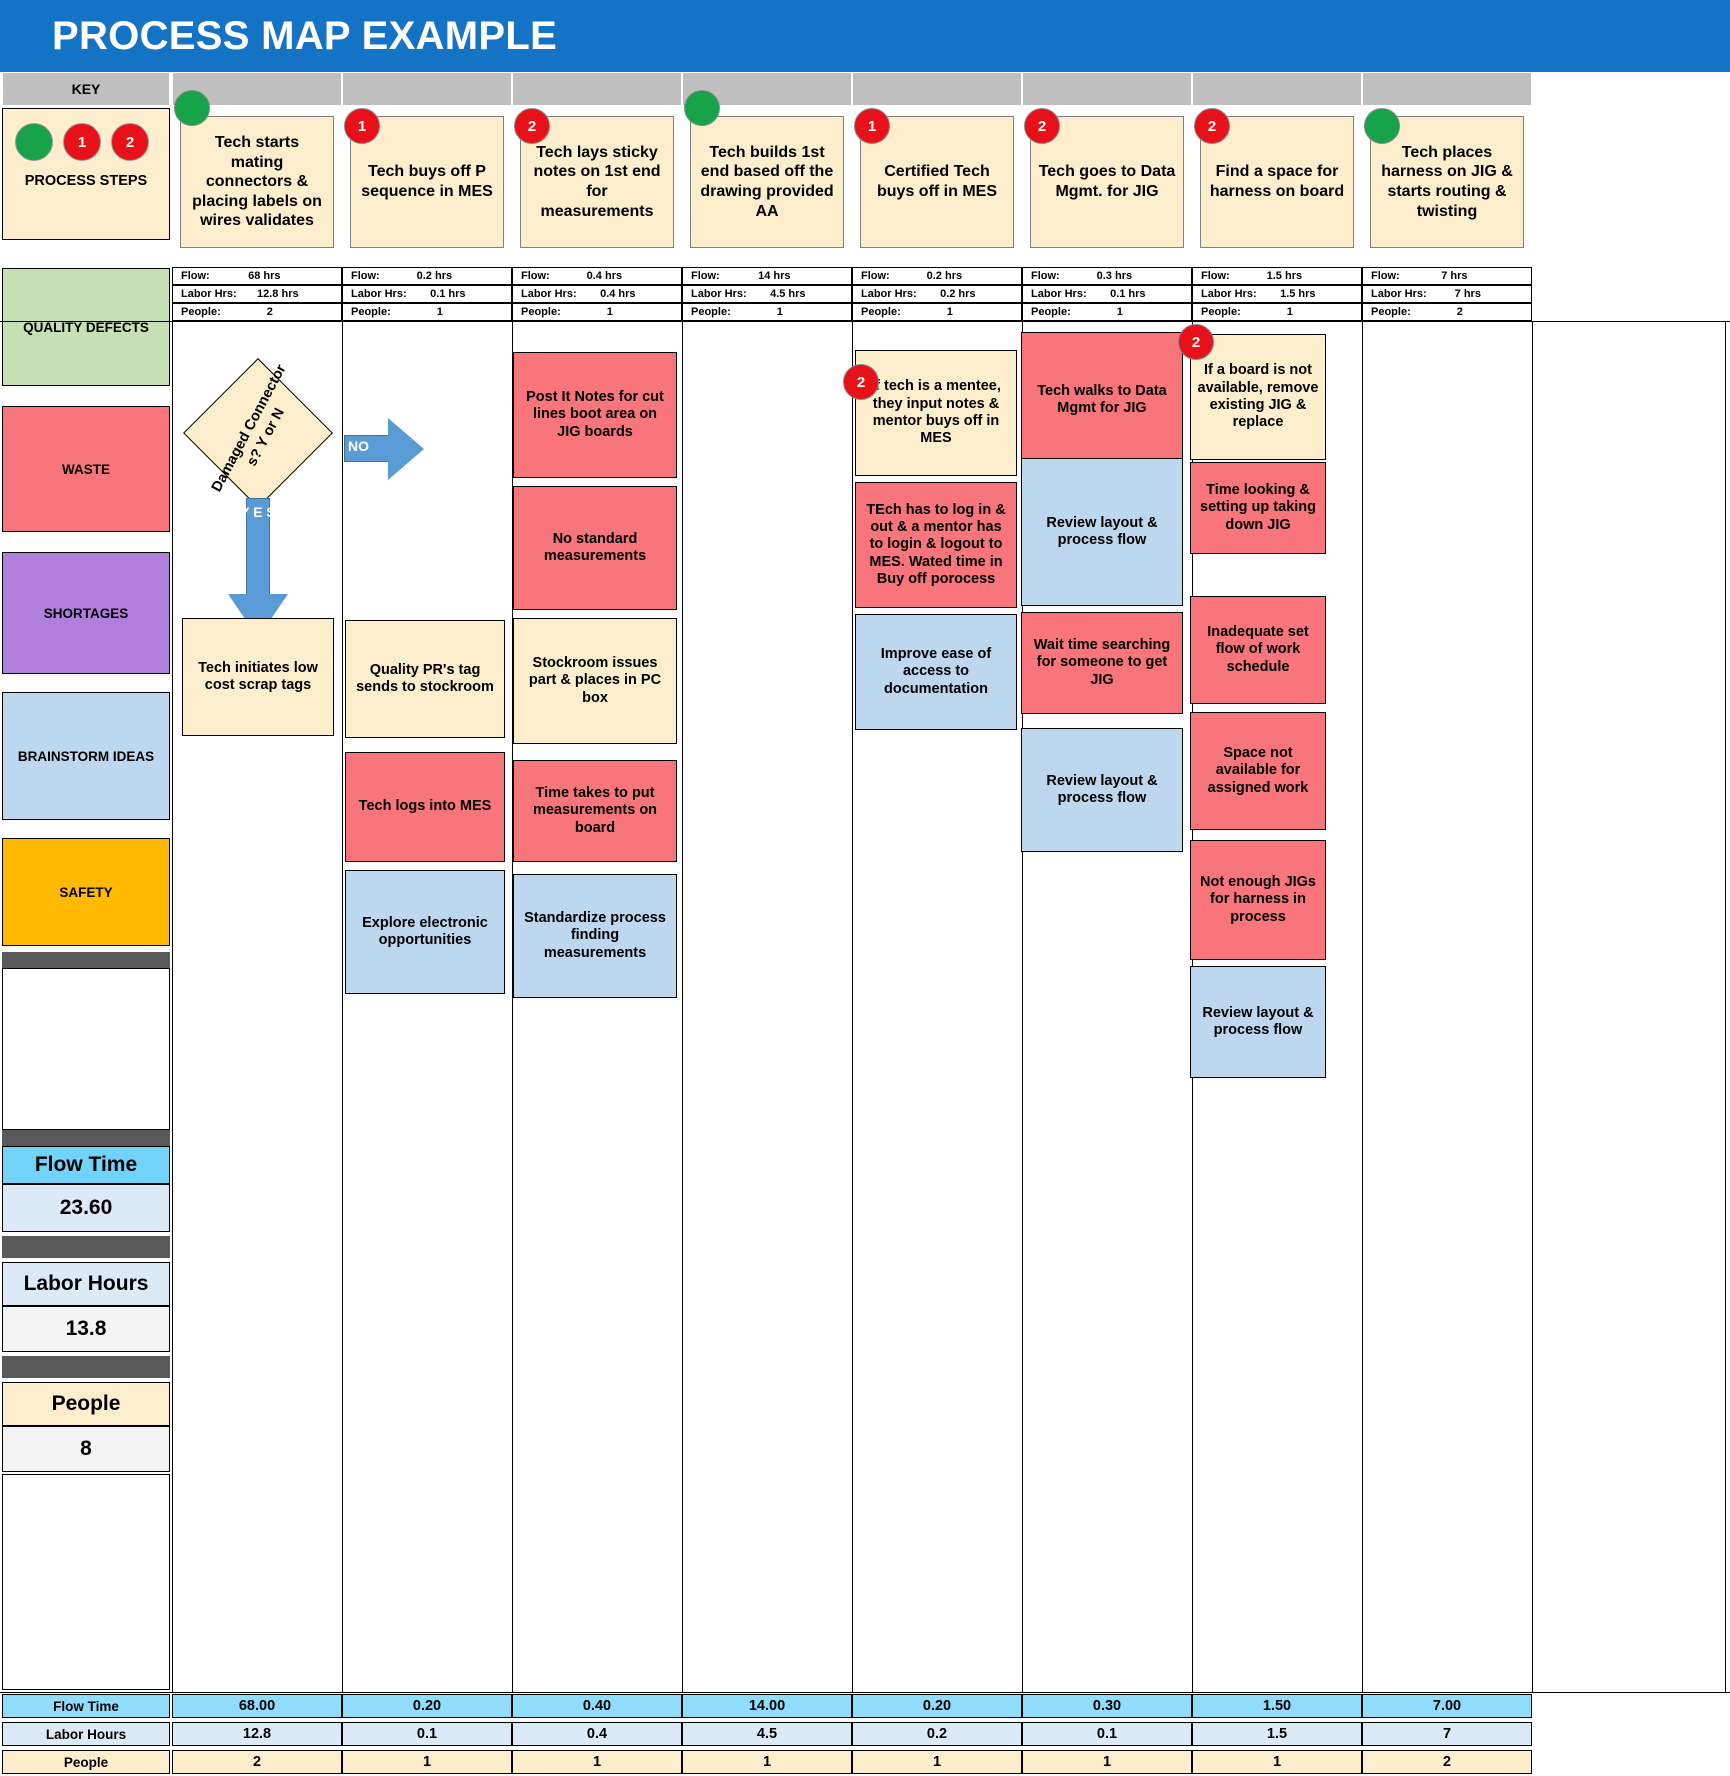  Describe the element at coordinates (427, 294) in the screenshot. I see `metric-labor-col-1: Labor Hrs: 0.1 hrs` at that location.